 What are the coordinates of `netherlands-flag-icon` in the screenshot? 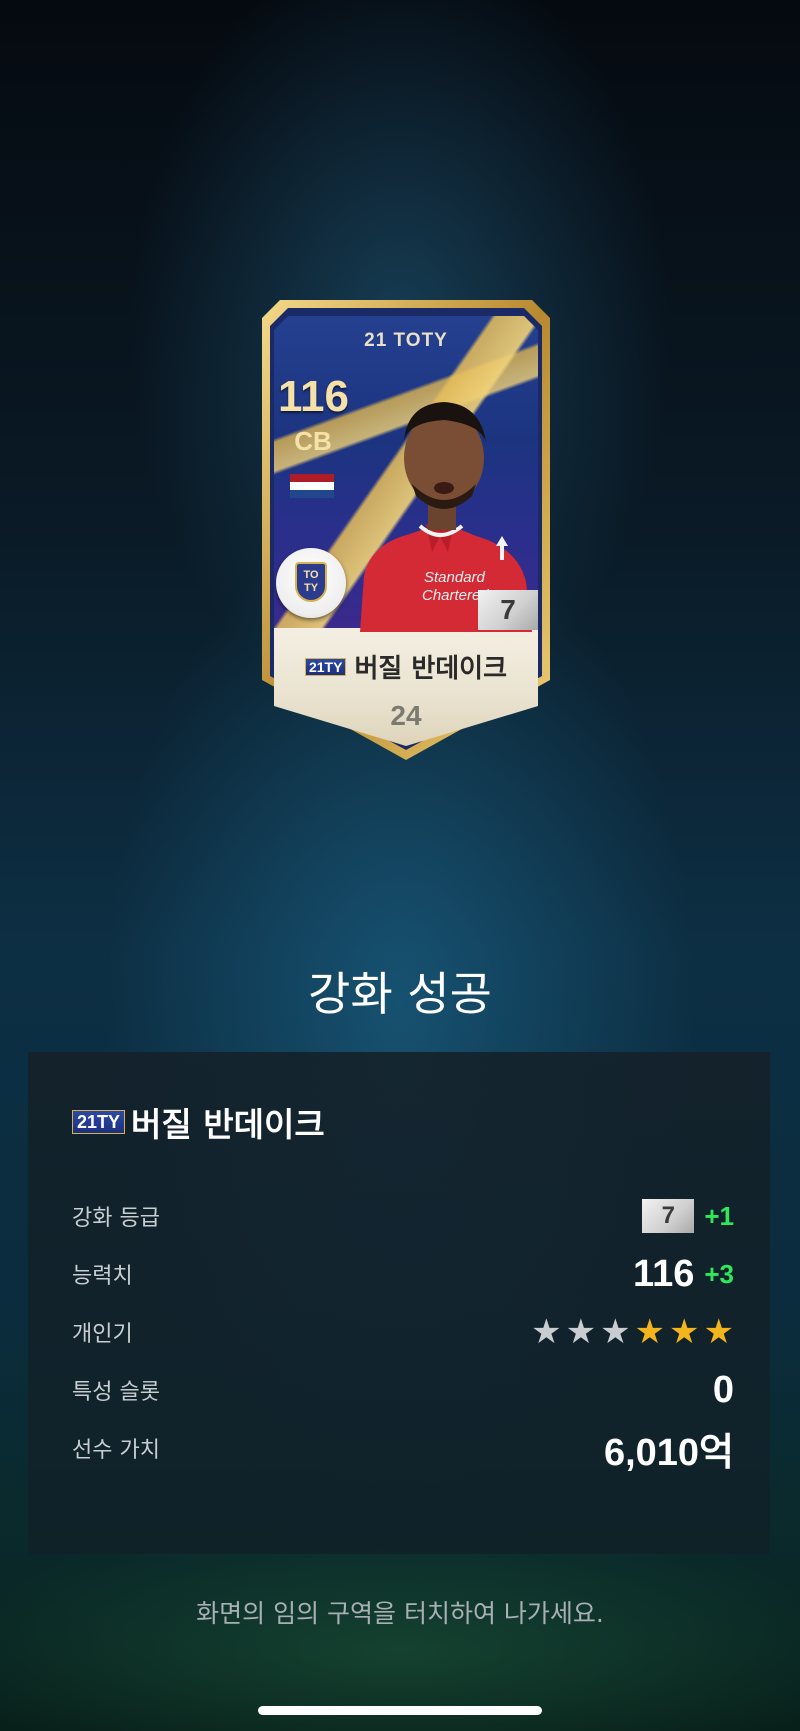 It's located at (312, 486).